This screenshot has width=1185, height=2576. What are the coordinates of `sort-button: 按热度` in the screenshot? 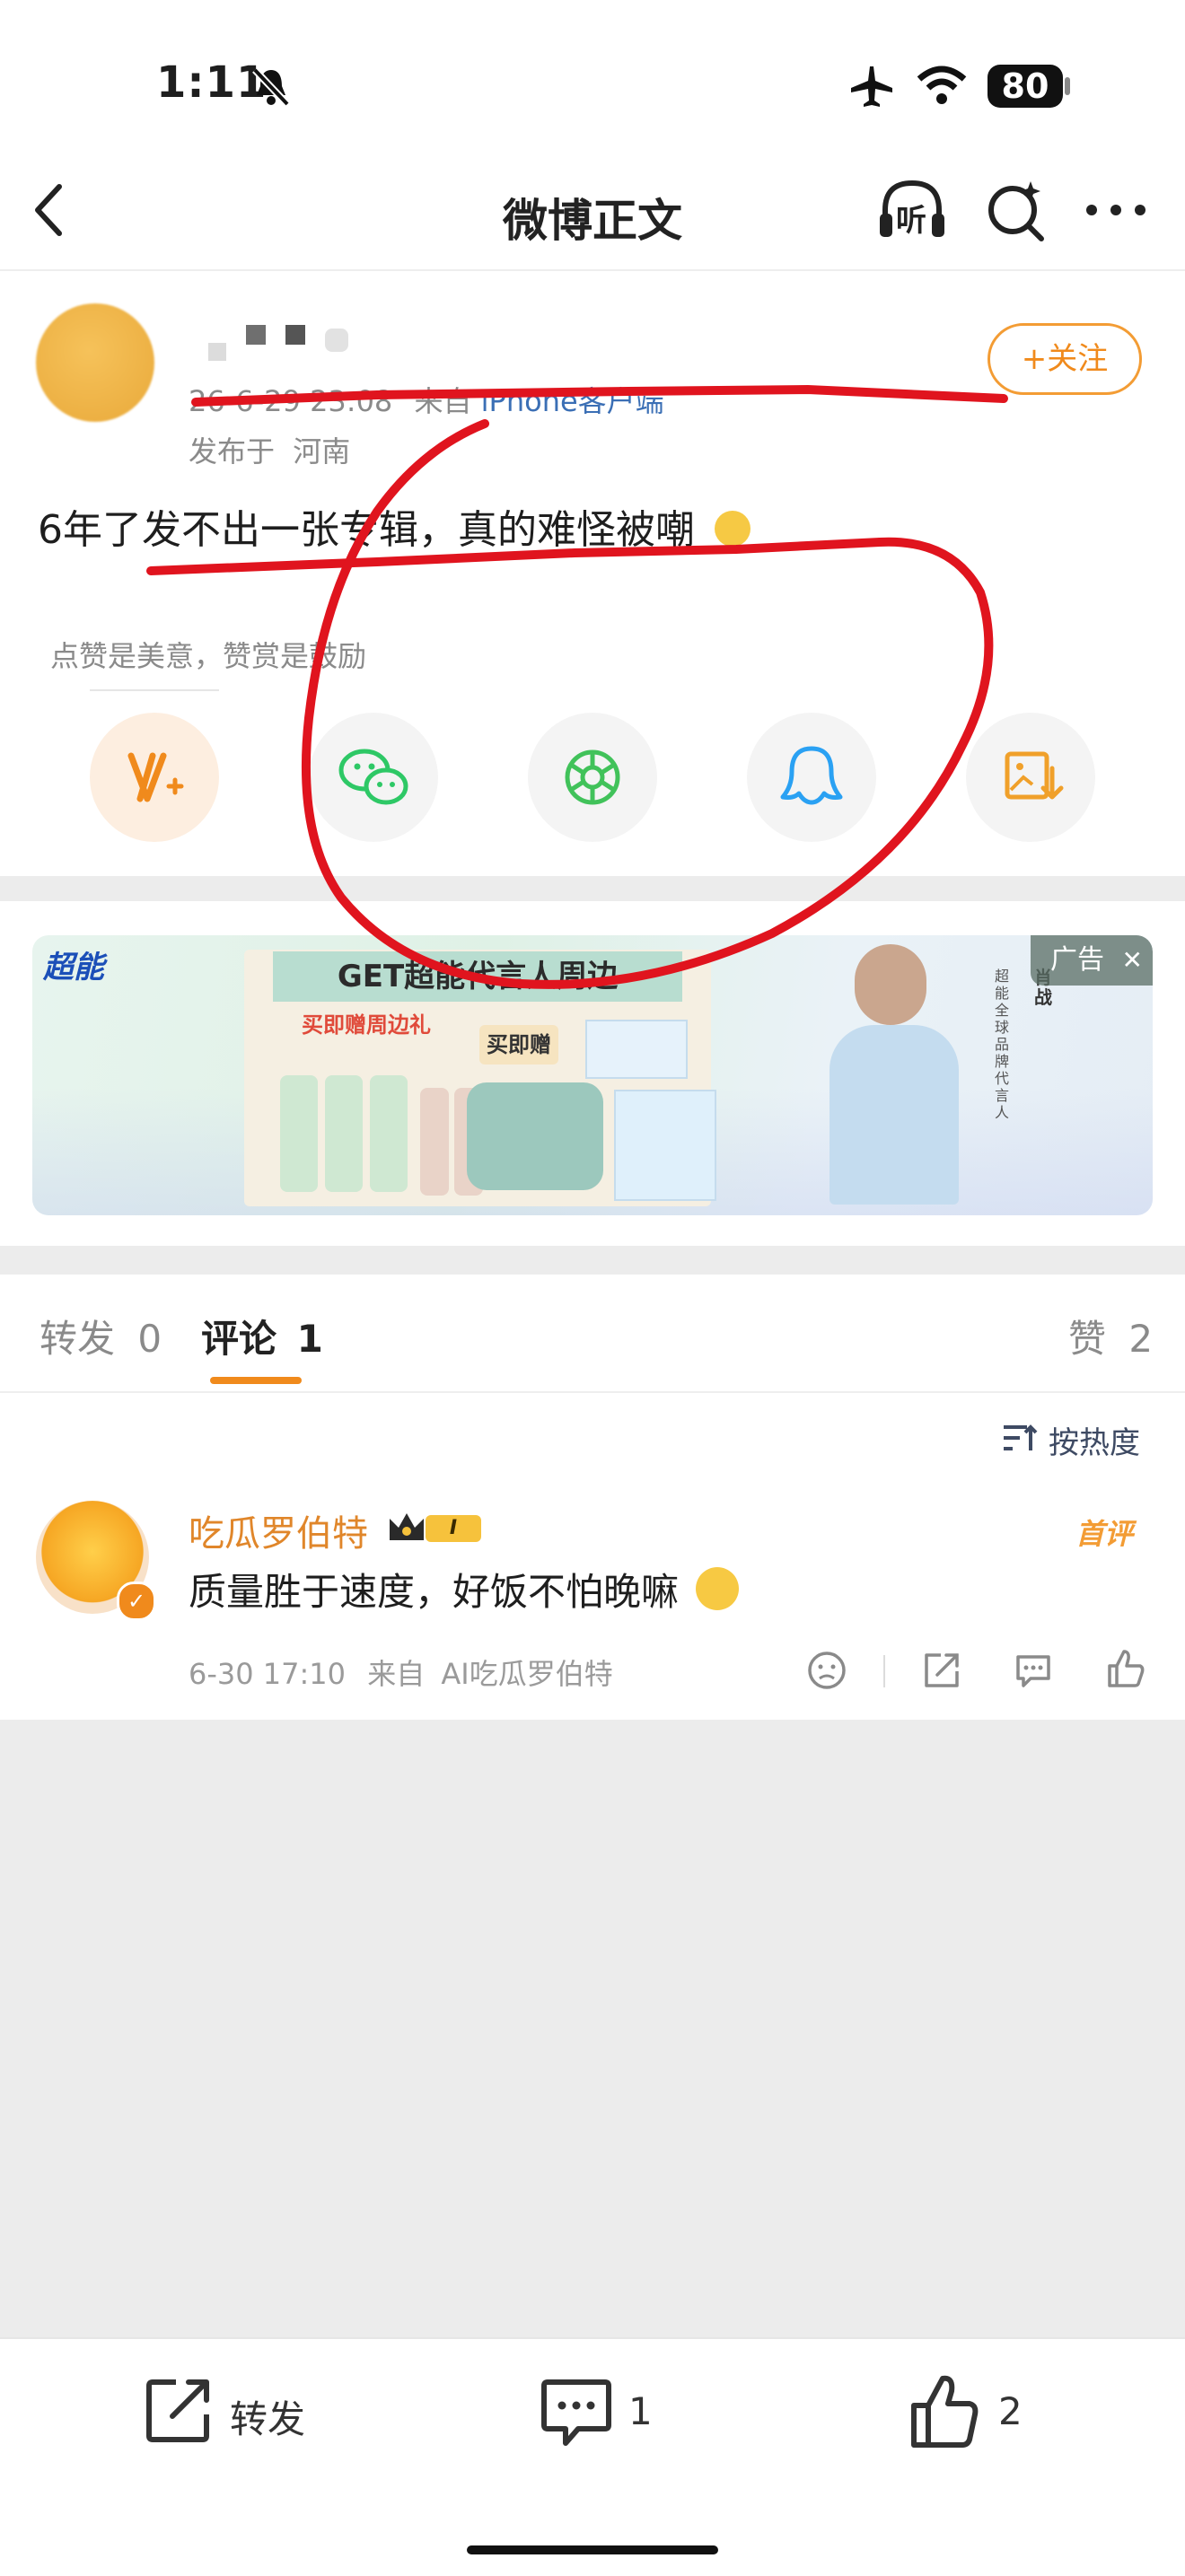 It's located at (1071, 1440).